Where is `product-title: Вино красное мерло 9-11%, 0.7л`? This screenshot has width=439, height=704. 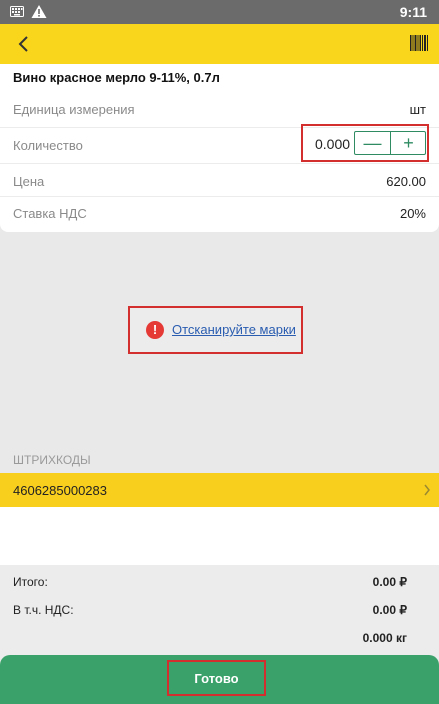
product-title: Вино красное мерло 9-11%, 0.7л is located at coordinates (116, 77).